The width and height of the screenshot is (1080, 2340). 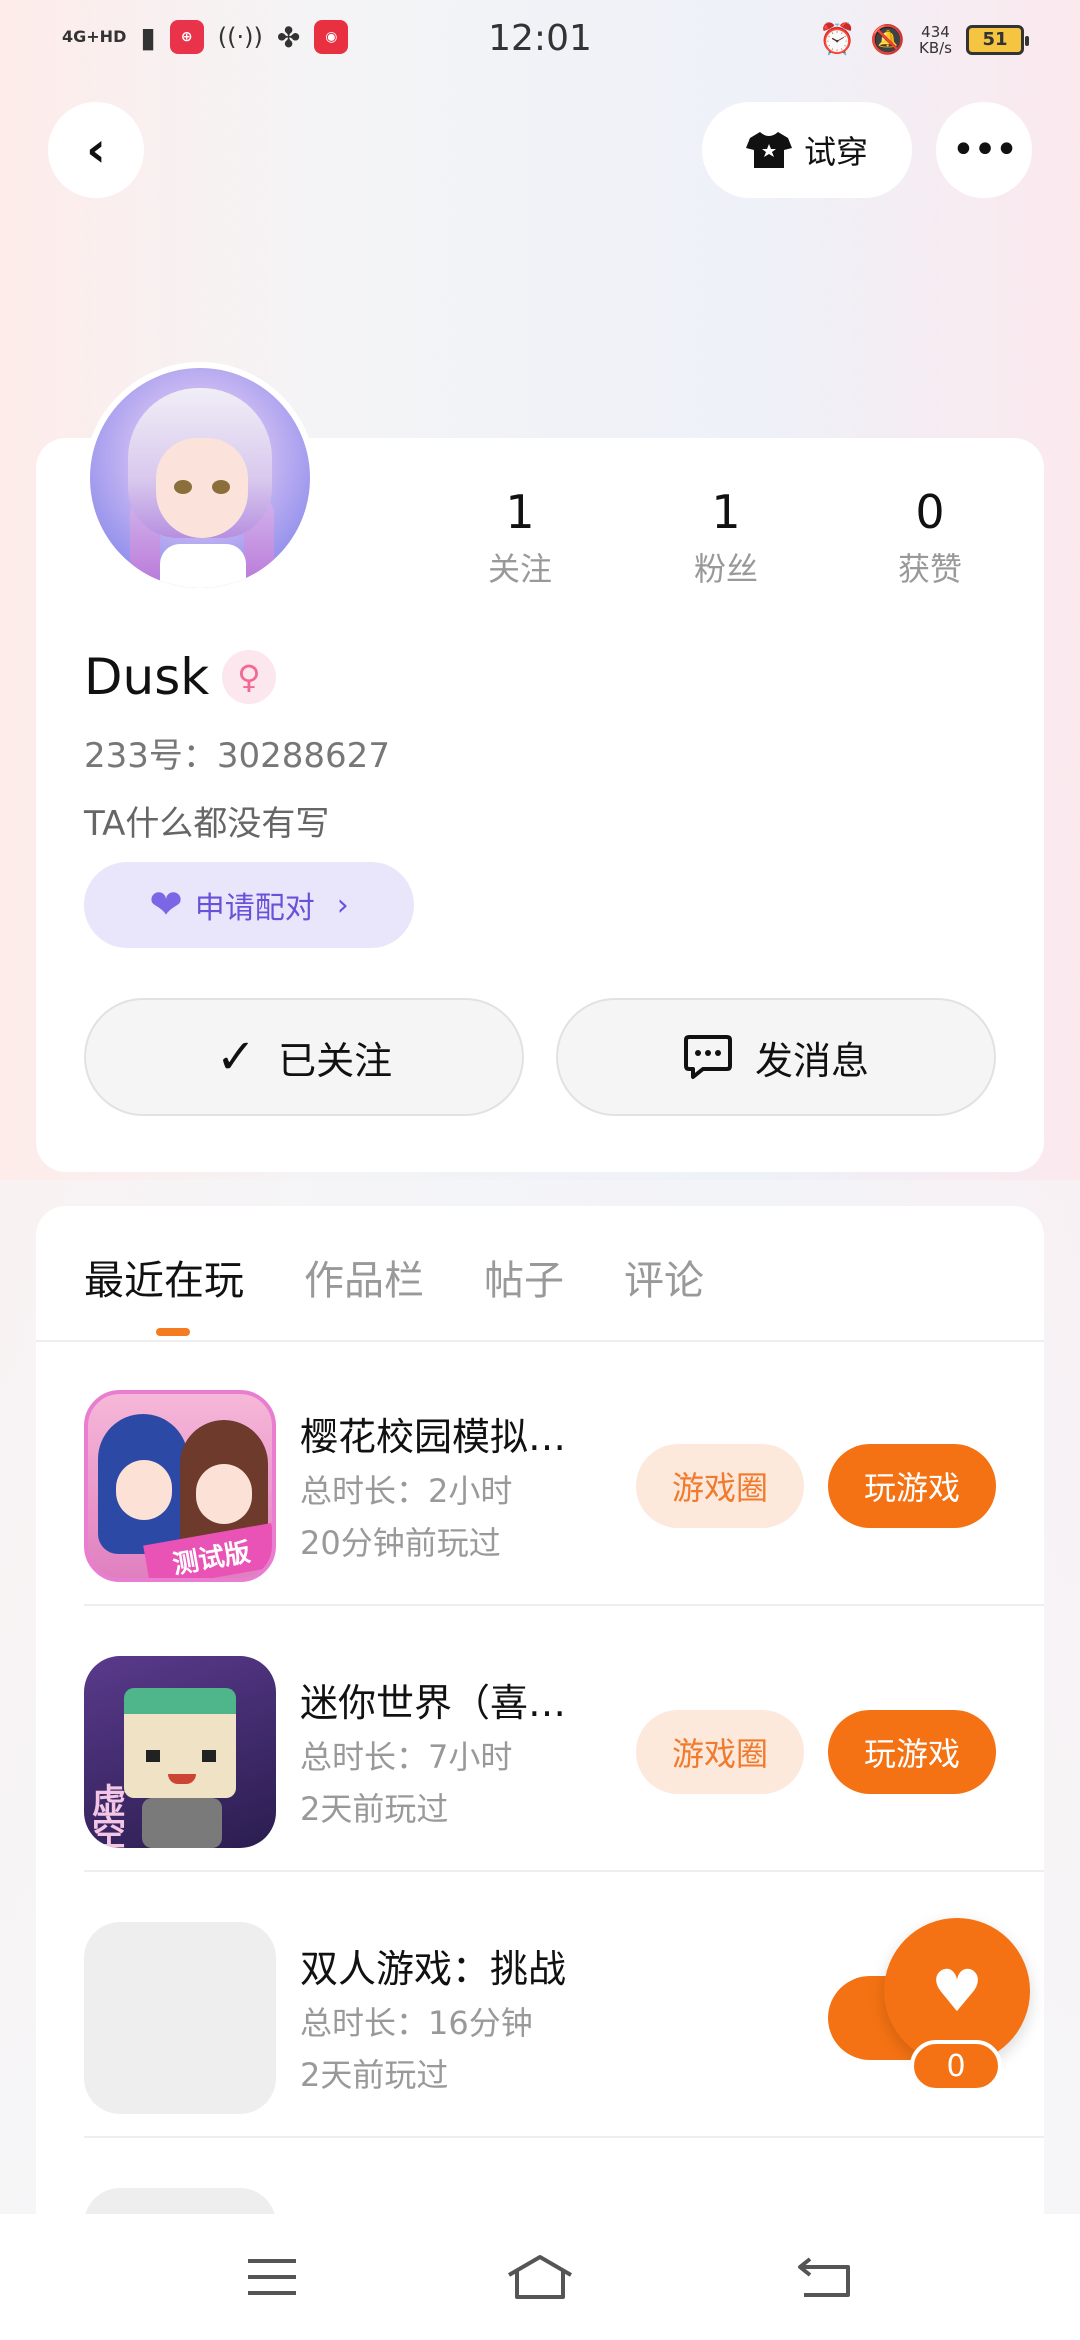 I want to click on tab-recently-played: 最近在玩, so click(x=164, y=1277).